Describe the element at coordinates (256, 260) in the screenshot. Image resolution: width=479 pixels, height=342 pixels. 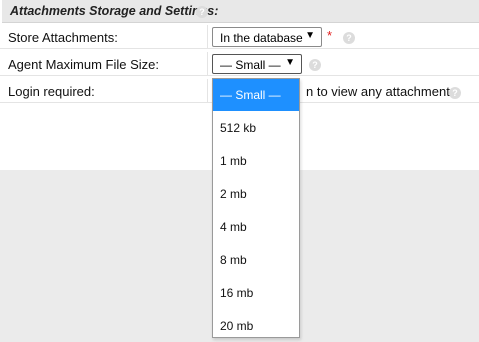
I see `dropdown-option: 8 mb` at that location.